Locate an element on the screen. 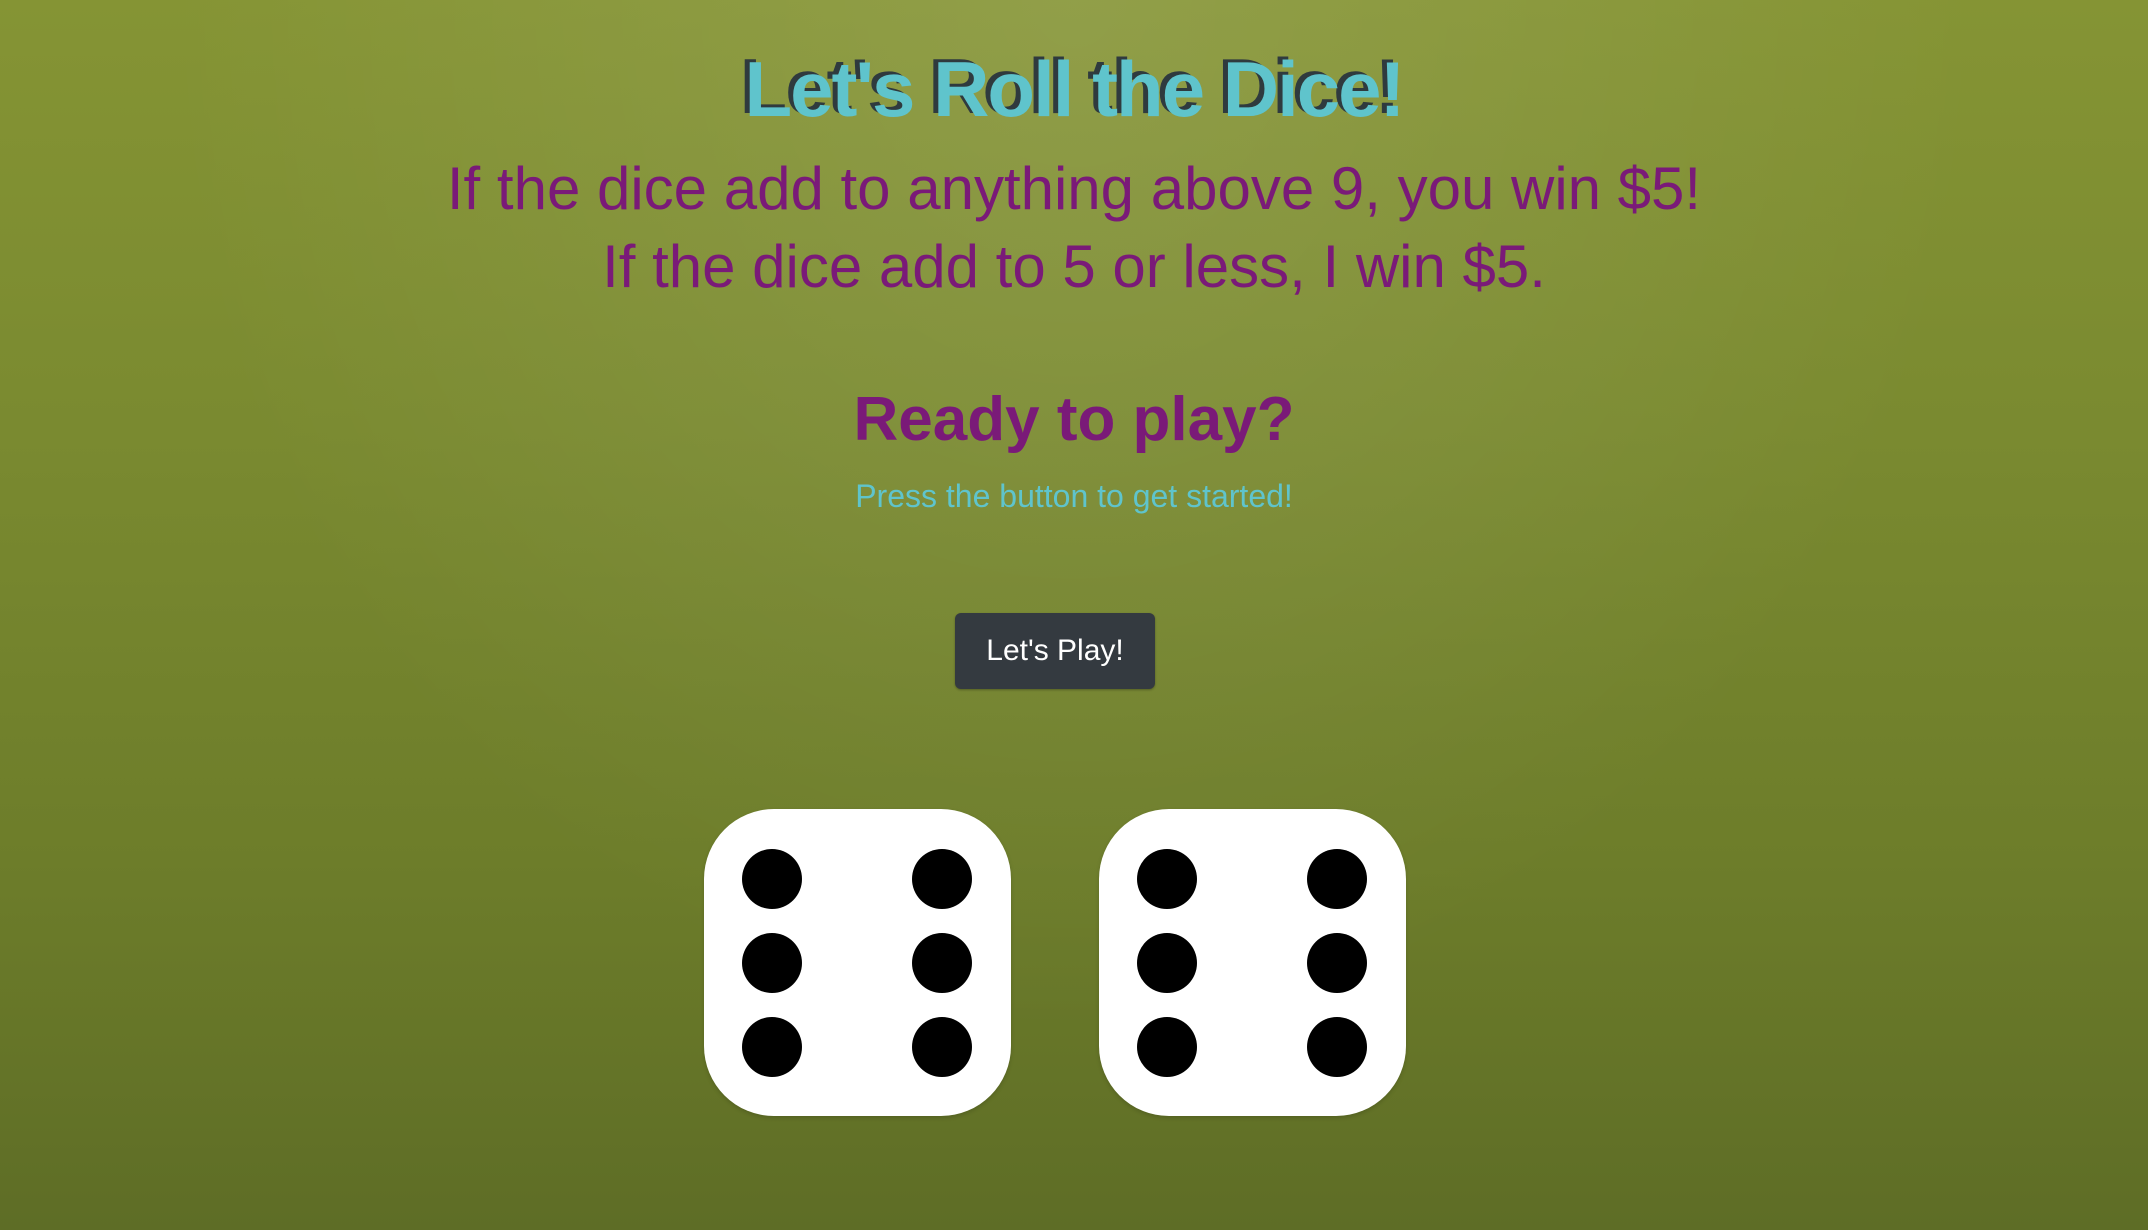  die-left is located at coordinates (857, 962).